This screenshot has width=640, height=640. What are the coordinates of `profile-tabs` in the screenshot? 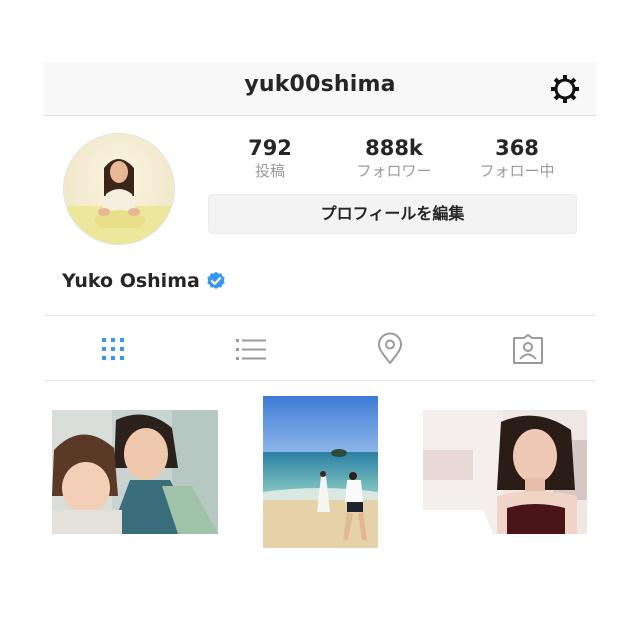 It's located at (320, 348).